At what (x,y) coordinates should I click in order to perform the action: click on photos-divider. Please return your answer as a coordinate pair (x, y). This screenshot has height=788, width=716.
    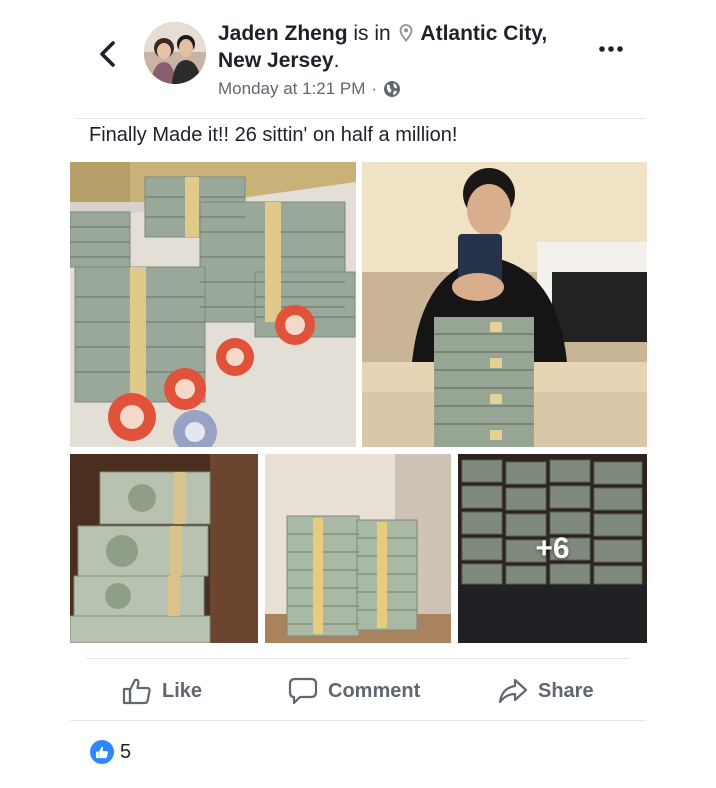
    Looking at the image, I should click on (358, 658).